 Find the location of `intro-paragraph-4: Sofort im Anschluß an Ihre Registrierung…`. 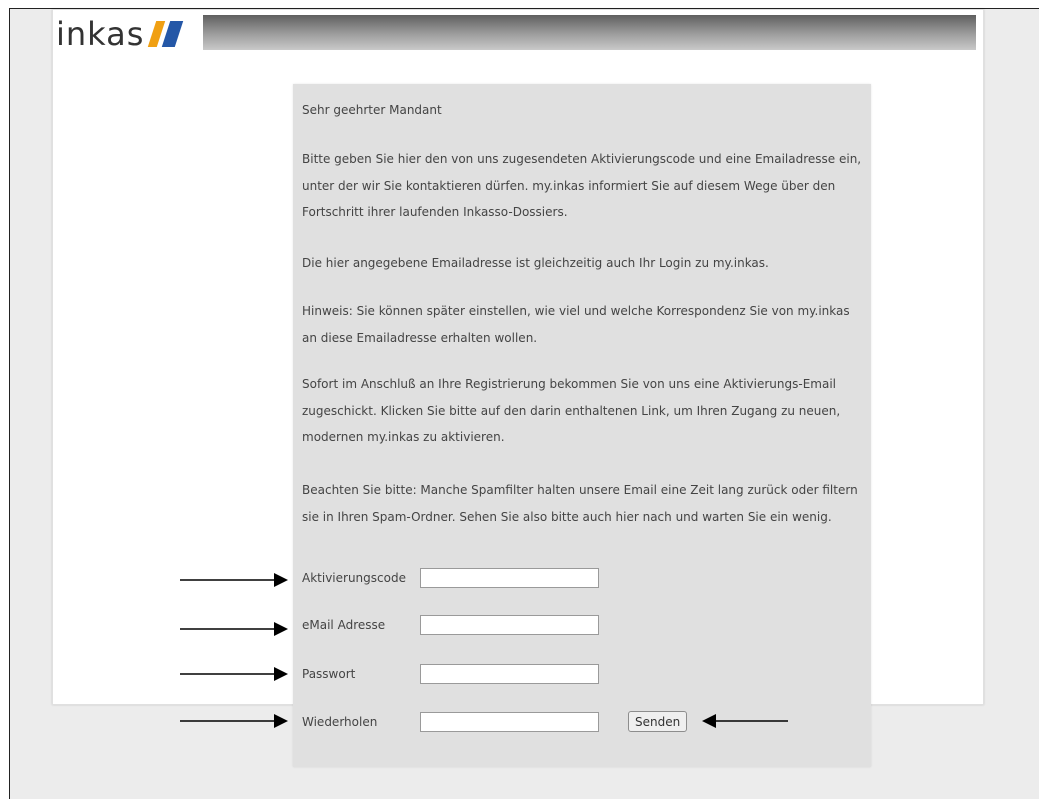

intro-paragraph-4: Sofort im Anschluß an Ihre Registrierung… is located at coordinates (571, 410).